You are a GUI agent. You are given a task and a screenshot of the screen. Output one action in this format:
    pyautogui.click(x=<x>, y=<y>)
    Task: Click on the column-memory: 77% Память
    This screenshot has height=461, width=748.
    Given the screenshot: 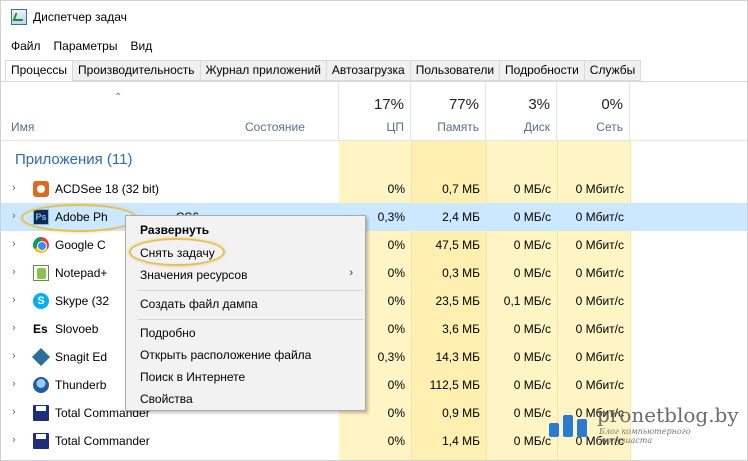 What is the action you would take?
    pyautogui.click(x=448, y=111)
    